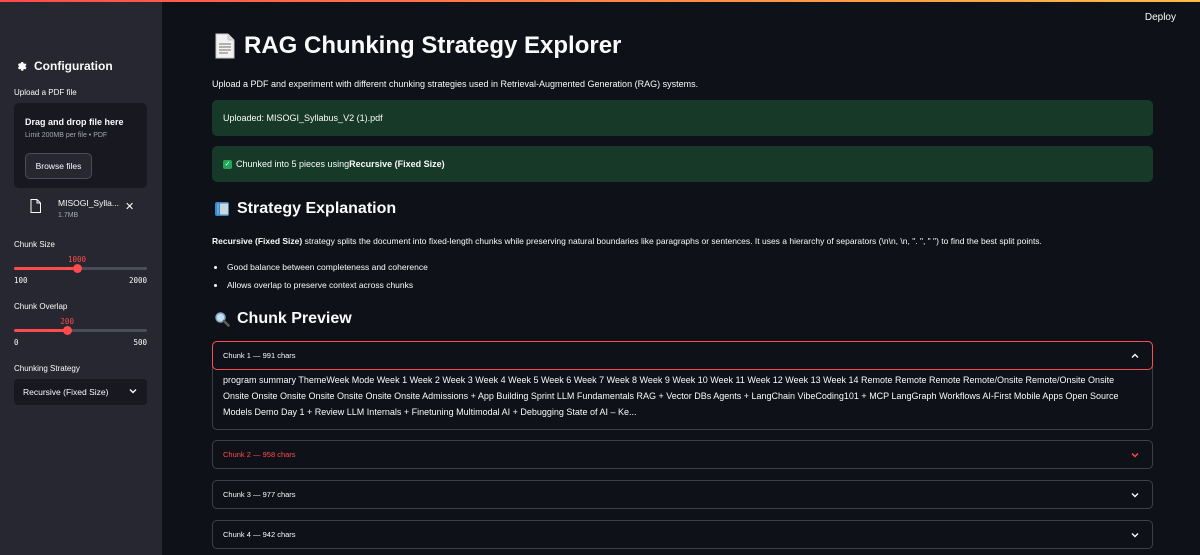  What do you see at coordinates (433, 45) in the screenshot?
I see `page-title-text: RAG Chunking Strategy Explorer` at bounding box center [433, 45].